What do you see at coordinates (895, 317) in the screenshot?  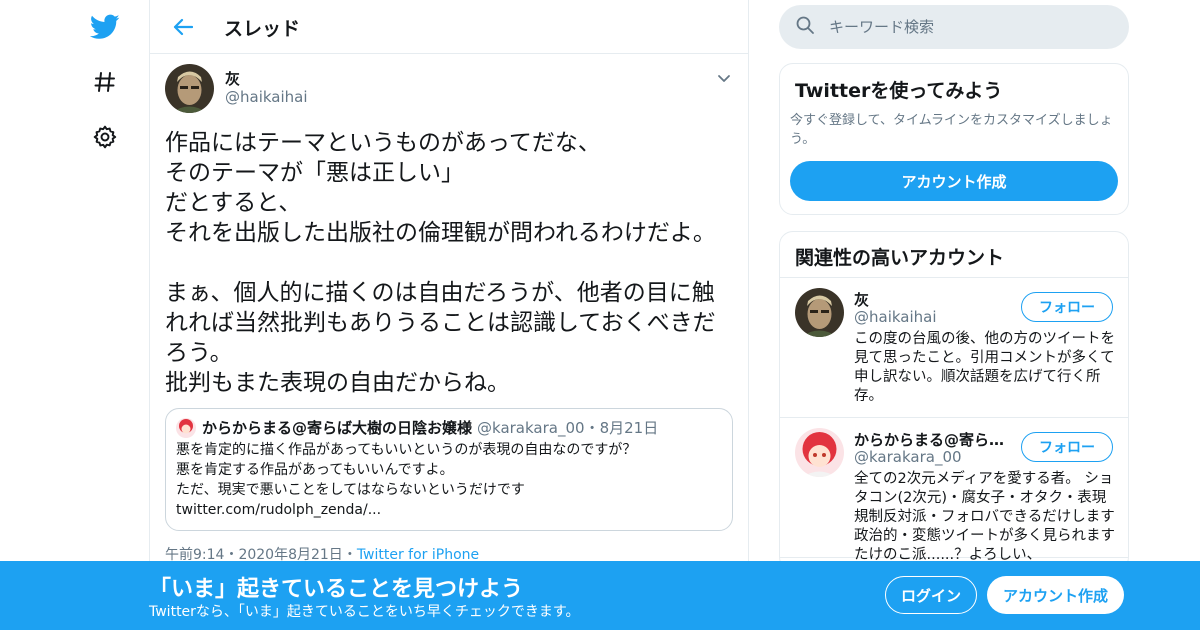 I see `related-account-handle: @haikaihai` at bounding box center [895, 317].